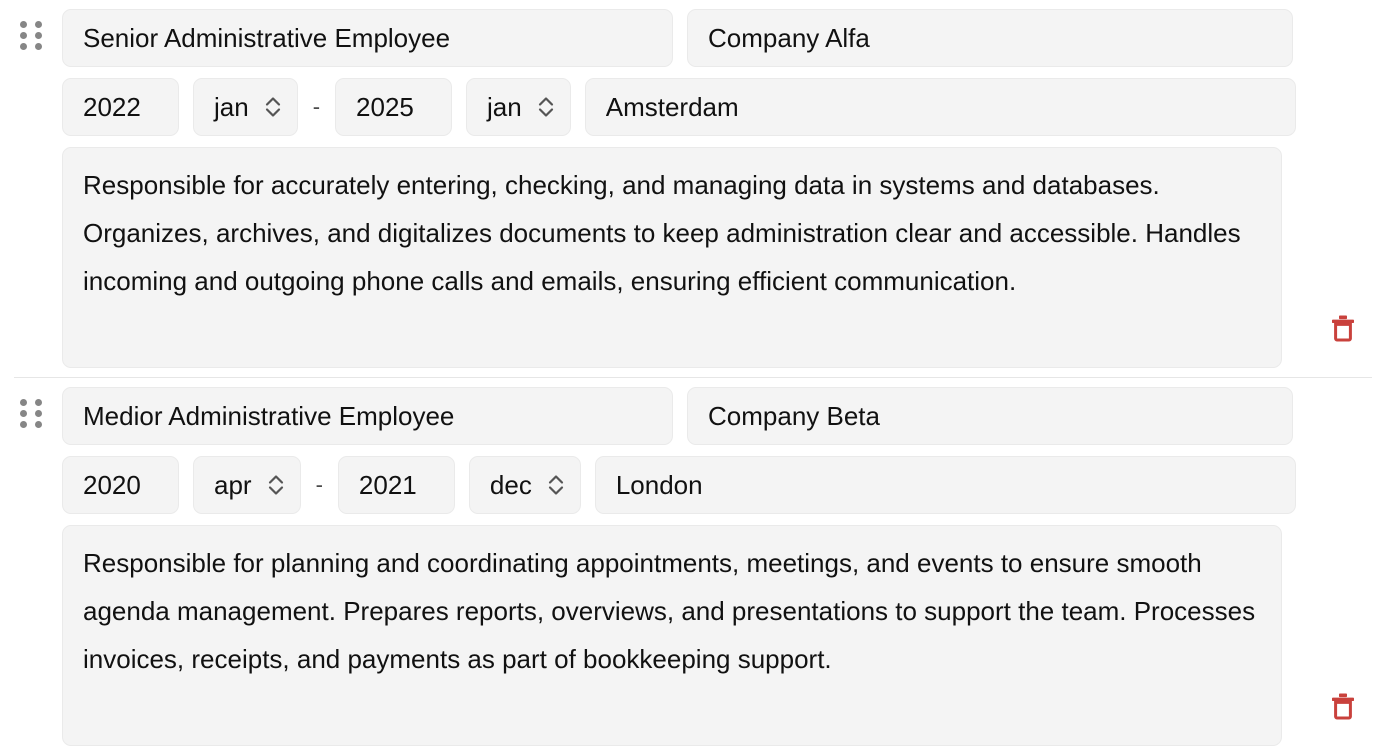  I want to click on date-location-row: apr - dec, so click(679, 485).